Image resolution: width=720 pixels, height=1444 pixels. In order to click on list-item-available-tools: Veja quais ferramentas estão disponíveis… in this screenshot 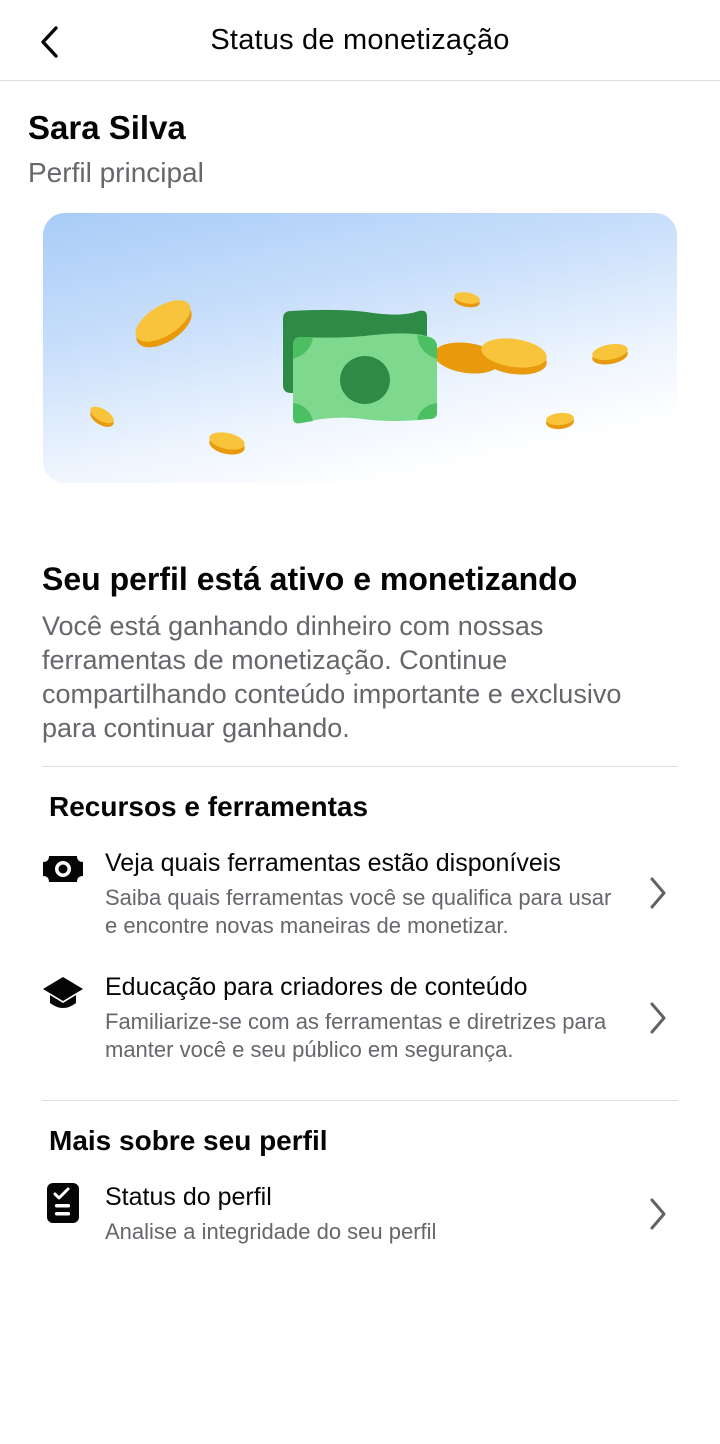, I will do `click(360, 895)`.